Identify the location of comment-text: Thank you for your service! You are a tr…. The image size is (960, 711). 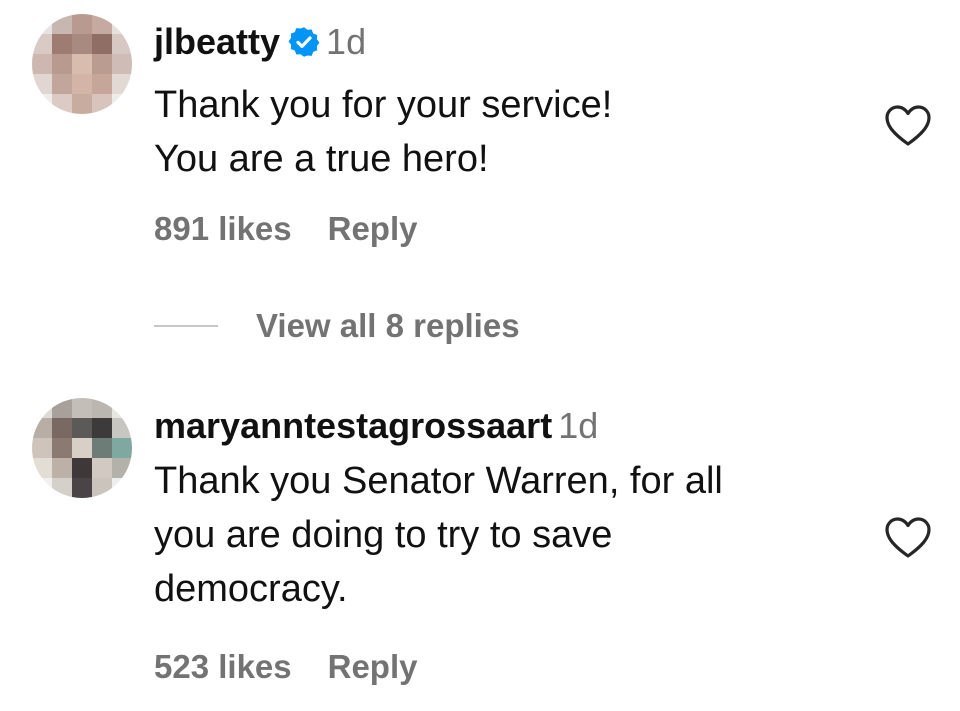
(383, 132).